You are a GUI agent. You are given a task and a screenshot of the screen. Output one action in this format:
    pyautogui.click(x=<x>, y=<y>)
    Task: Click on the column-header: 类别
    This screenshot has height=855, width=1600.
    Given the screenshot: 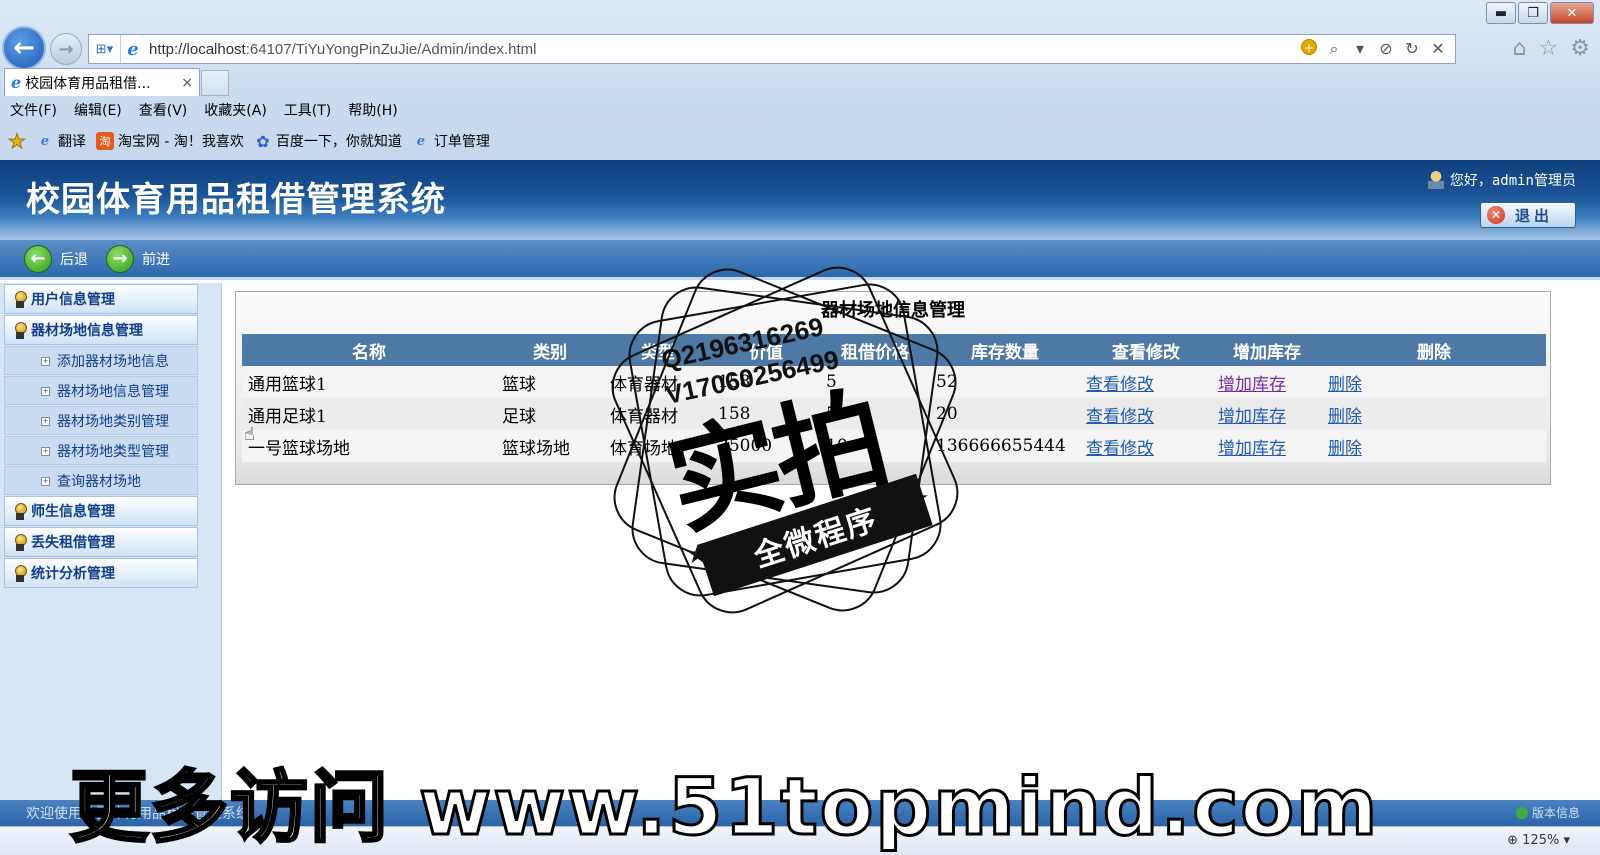 What is the action you would take?
    pyautogui.click(x=550, y=350)
    